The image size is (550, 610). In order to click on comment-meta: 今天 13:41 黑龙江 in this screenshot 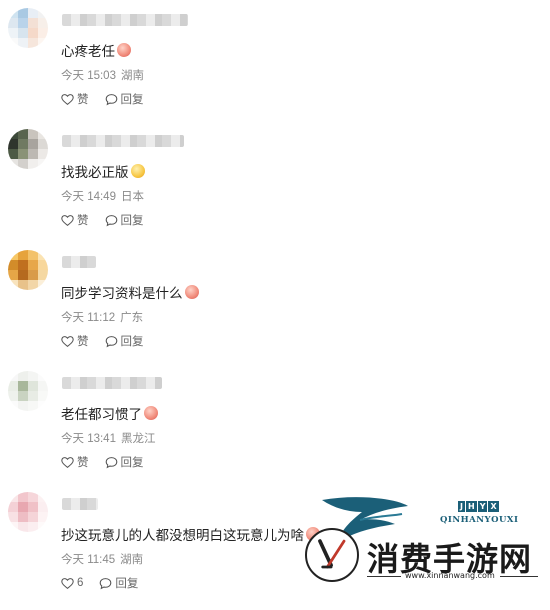, I will do `click(108, 438)`.